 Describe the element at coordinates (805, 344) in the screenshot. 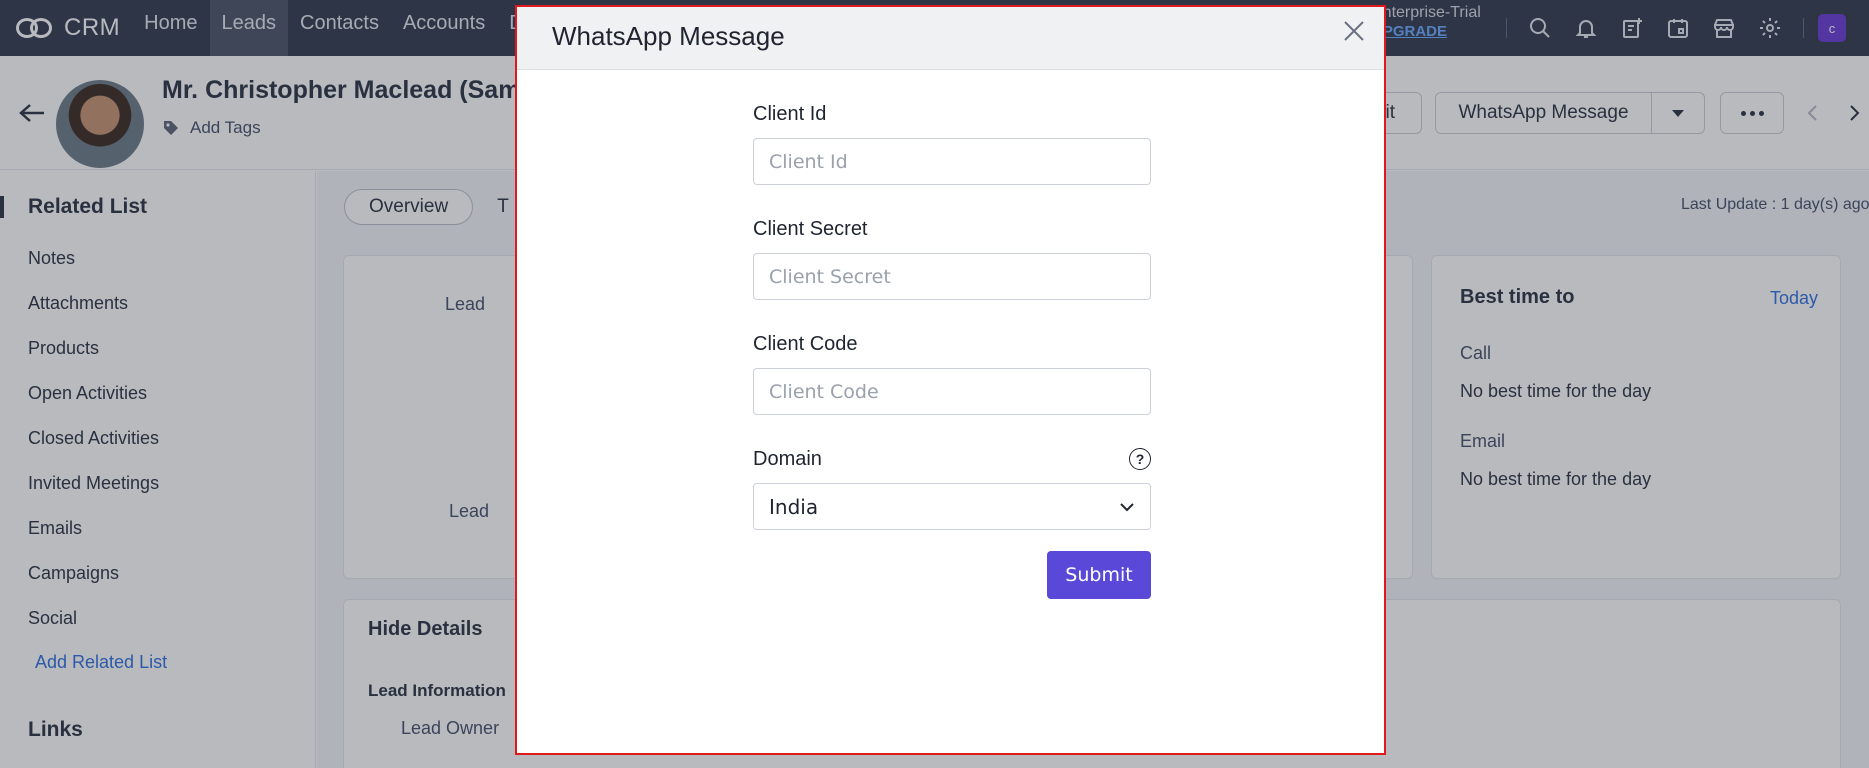

I see `client-code-label: Client Code` at that location.